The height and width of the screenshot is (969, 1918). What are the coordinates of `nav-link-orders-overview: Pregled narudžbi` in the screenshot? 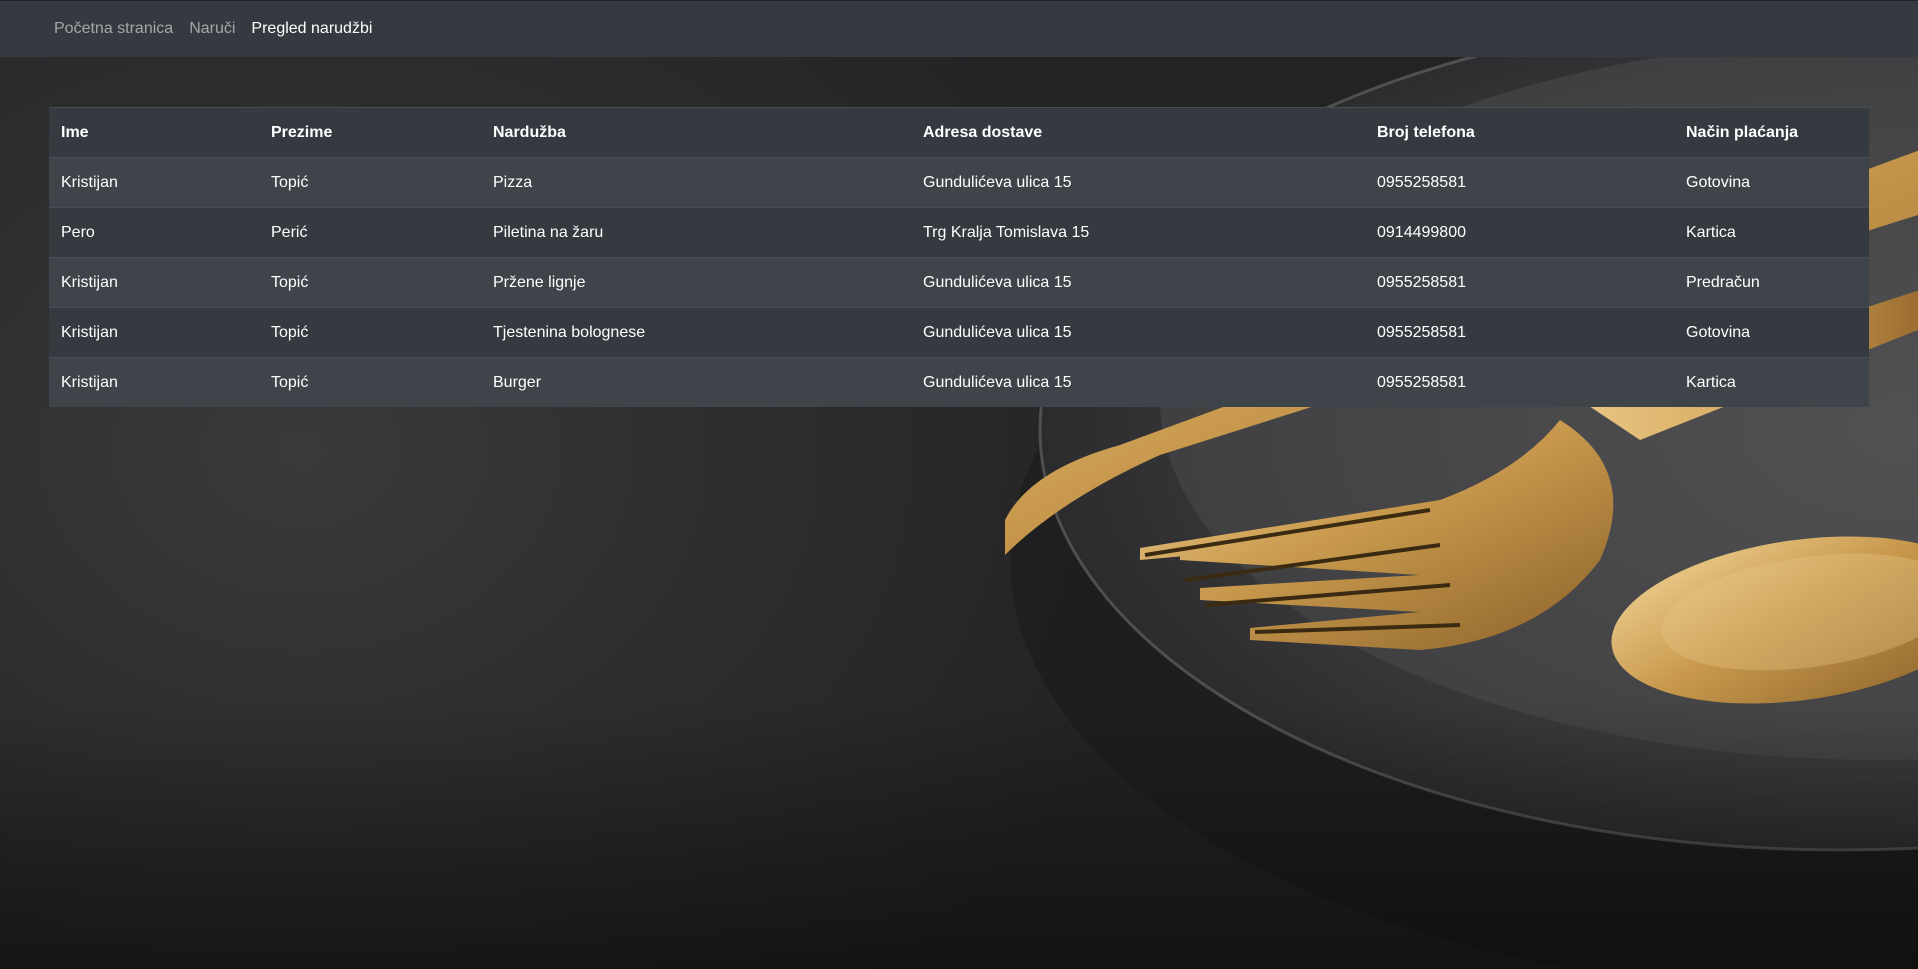 It's located at (311, 29).